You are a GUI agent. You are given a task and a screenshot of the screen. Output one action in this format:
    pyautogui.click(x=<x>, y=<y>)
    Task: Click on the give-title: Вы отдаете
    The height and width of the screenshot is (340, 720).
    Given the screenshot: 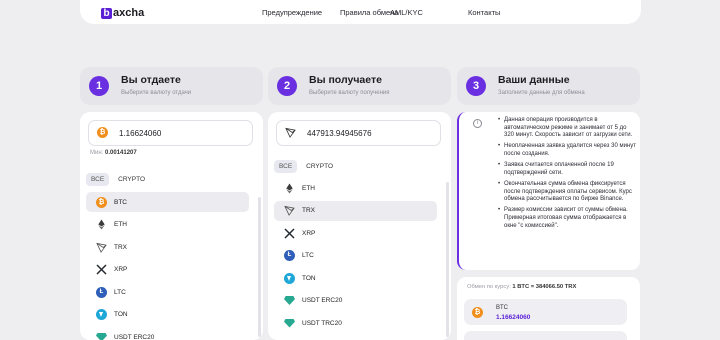 What is the action you would take?
    pyautogui.click(x=151, y=80)
    